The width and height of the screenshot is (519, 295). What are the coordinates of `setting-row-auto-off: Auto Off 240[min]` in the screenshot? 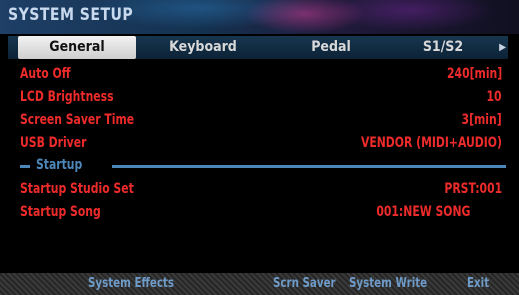 It's located at (261, 75).